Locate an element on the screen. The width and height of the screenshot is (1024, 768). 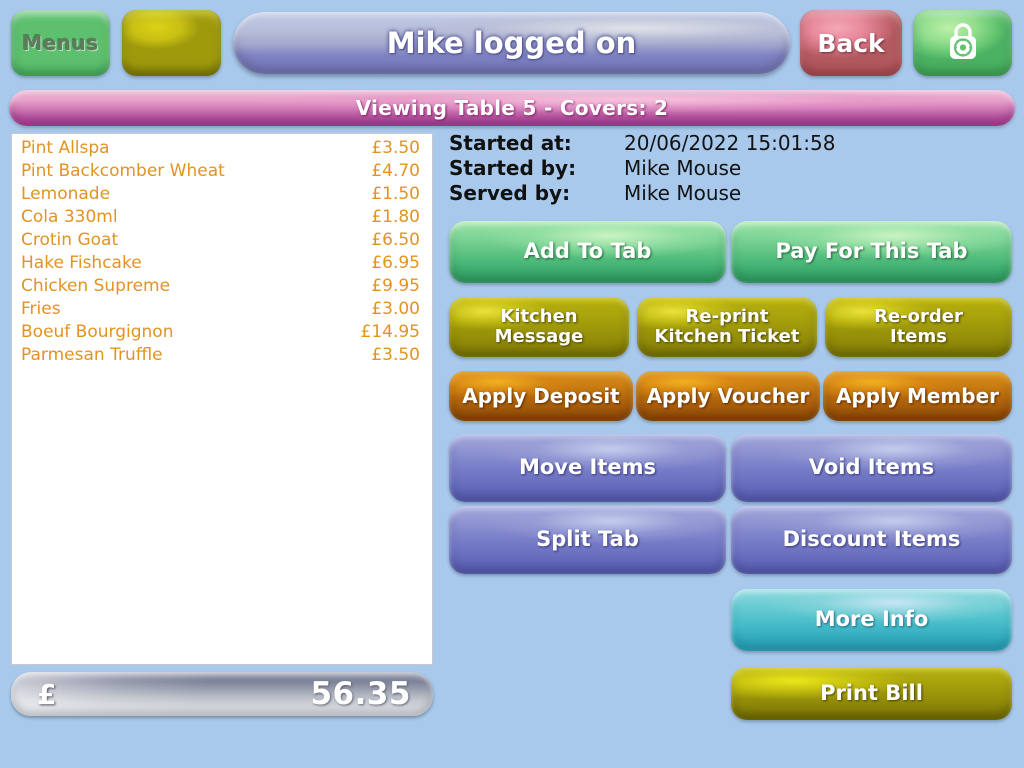
pay-for-this-tab-label: Pay For This Tab is located at coordinates (871, 251).